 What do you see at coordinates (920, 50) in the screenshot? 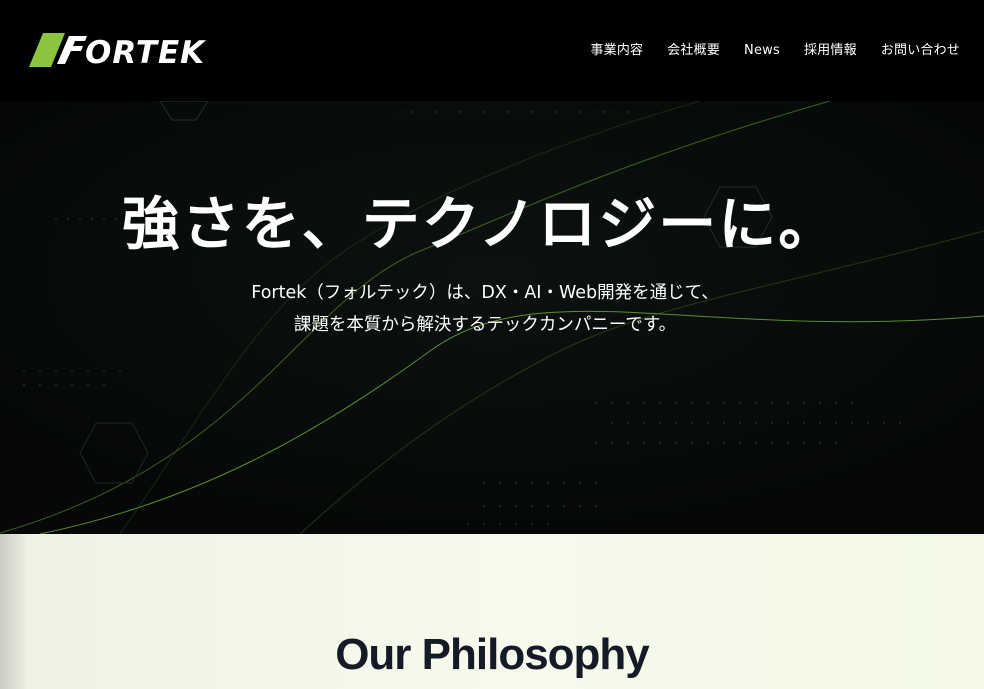
I see `nav-item-contact: お問い合わせ` at bounding box center [920, 50].